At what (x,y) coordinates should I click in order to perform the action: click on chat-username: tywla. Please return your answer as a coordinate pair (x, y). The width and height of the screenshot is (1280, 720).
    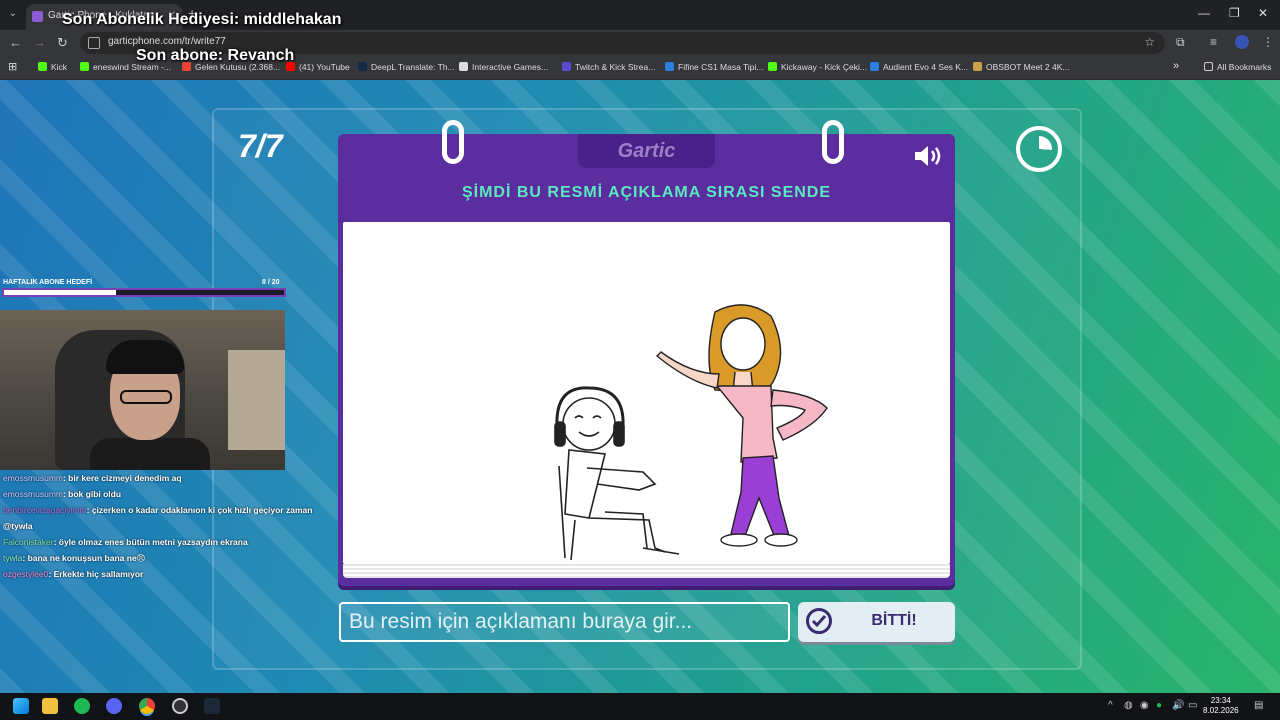
    Looking at the image, I should click on (12, 558).